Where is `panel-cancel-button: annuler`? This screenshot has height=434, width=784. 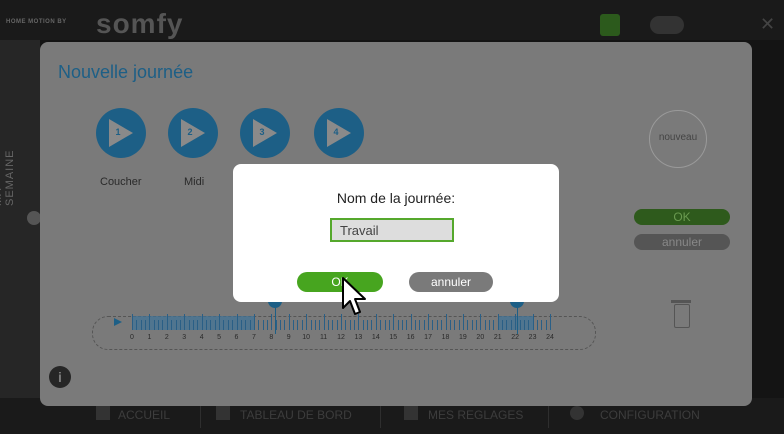
panel-cancel-button: annuler is located at coordinates (682, 242).